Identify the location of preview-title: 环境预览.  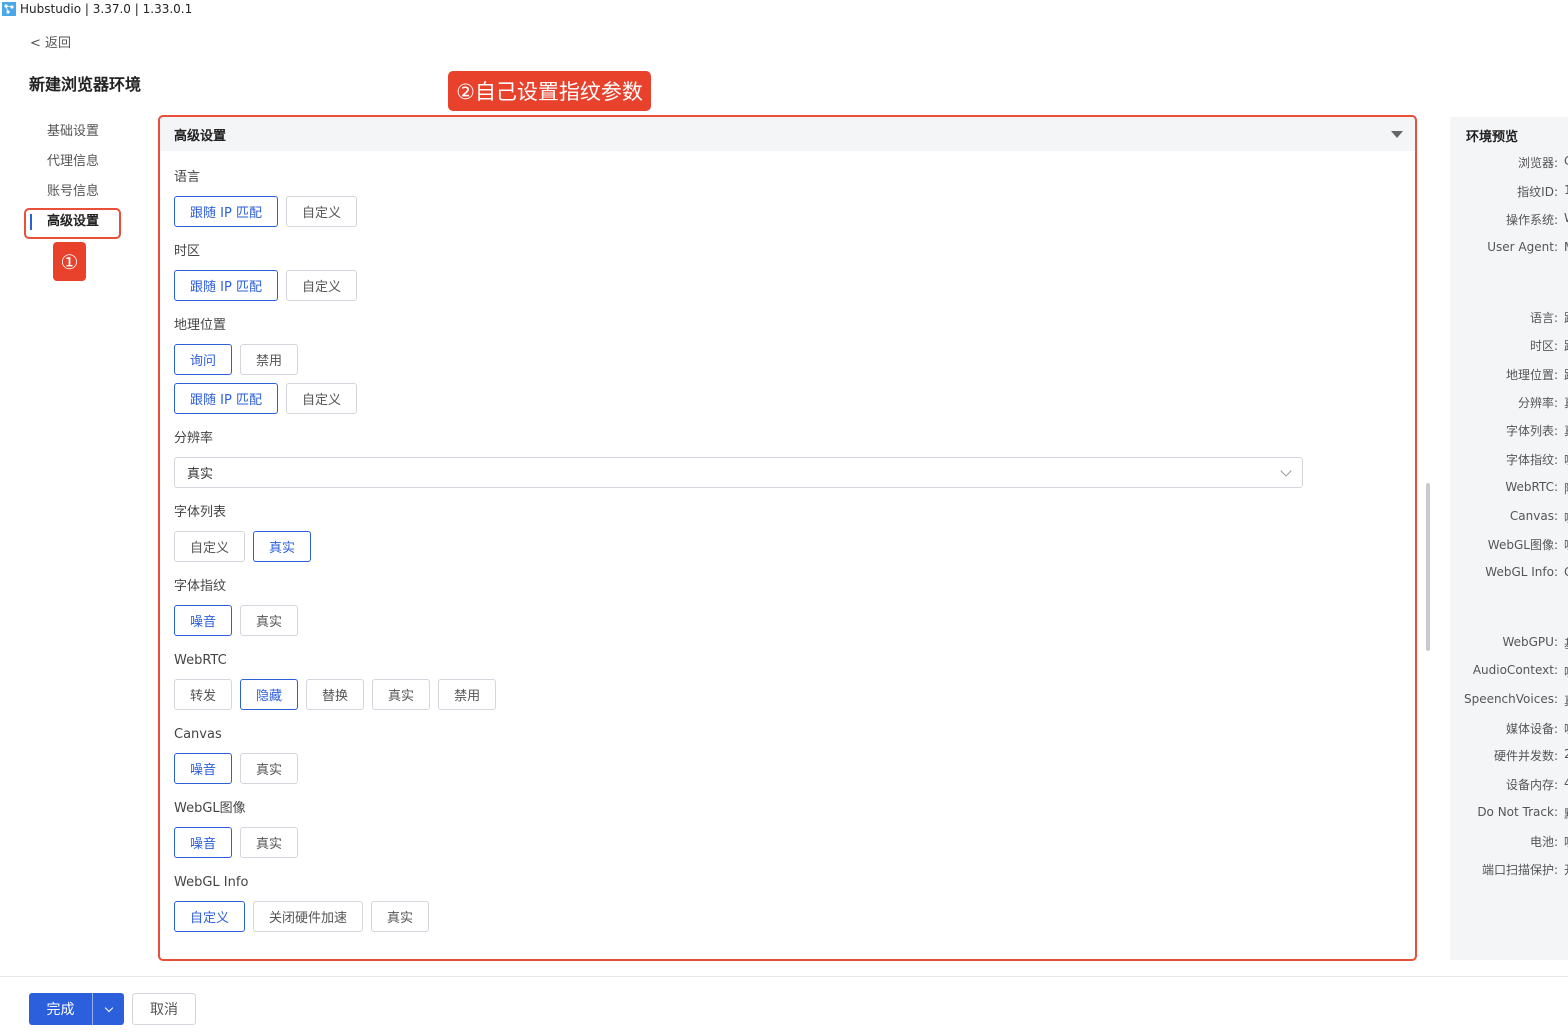
(1492, 137).